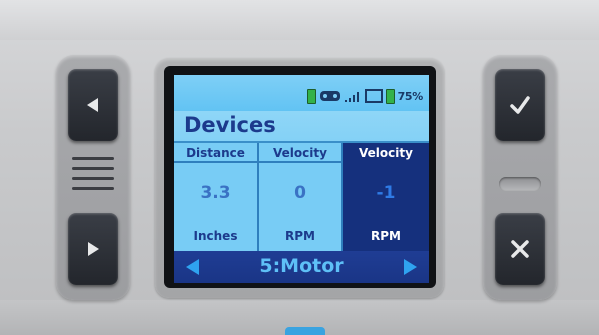 This screenshot has height=335, width=599. I want to click on confirm-button, so click(520, 105).